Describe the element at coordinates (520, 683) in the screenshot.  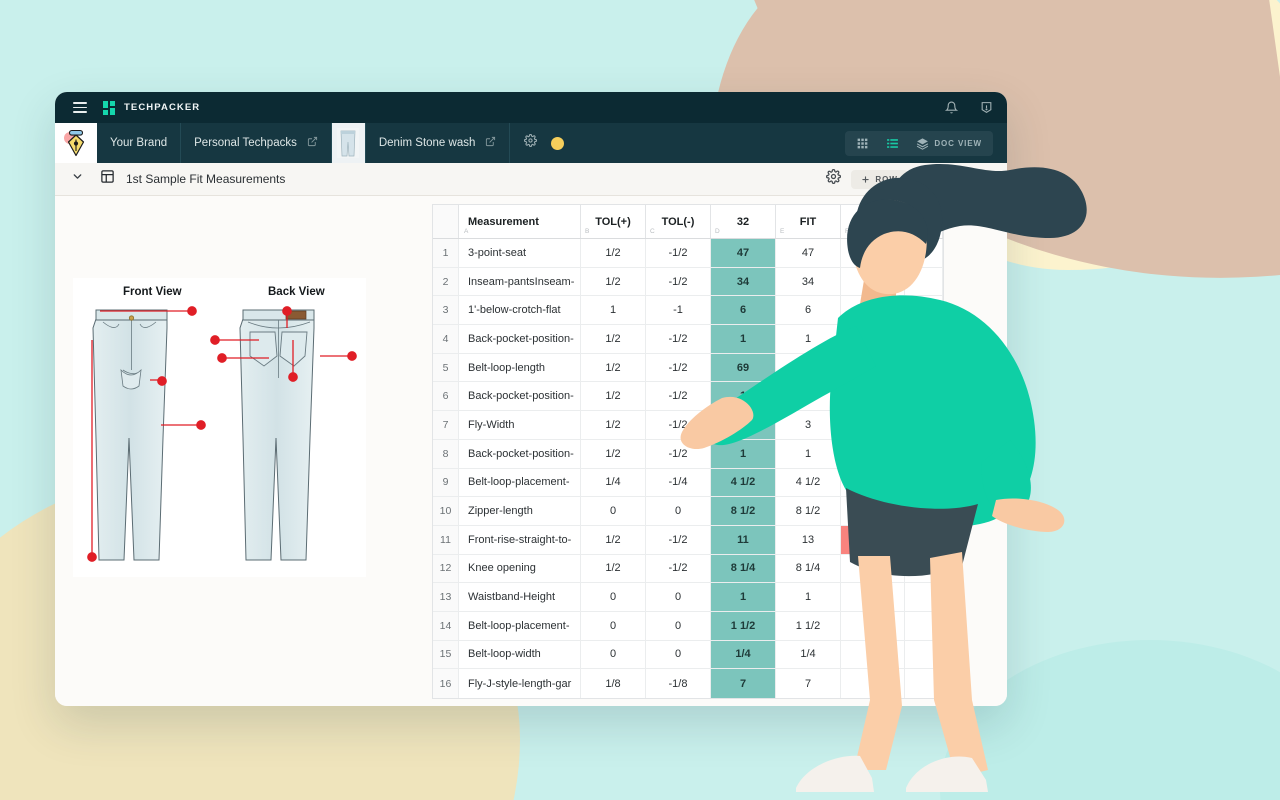
I see `measurement-cell: Fly-J-style-length-gar` at that location.